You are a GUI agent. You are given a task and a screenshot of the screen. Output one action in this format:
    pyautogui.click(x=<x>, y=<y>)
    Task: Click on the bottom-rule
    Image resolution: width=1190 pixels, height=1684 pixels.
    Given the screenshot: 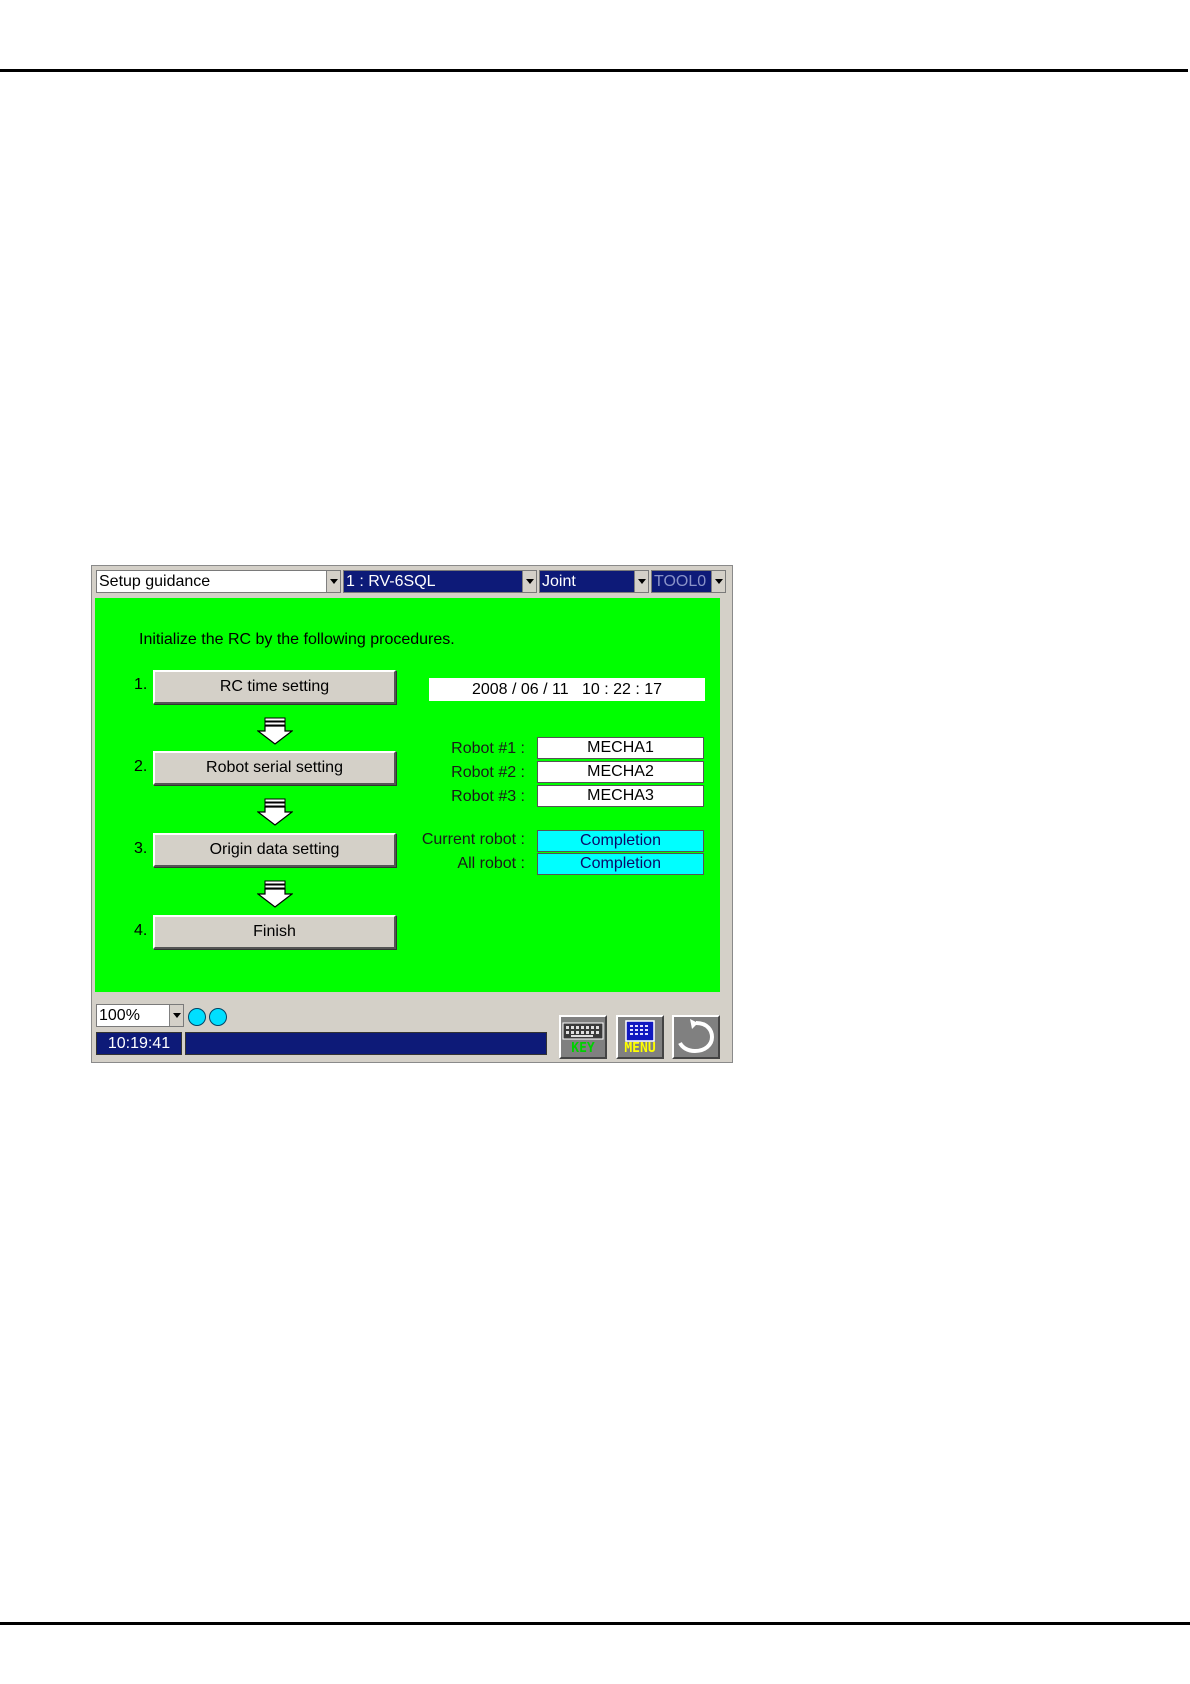 What is the action you would take?
    pyautogui.click(x=595, y=1623)
    